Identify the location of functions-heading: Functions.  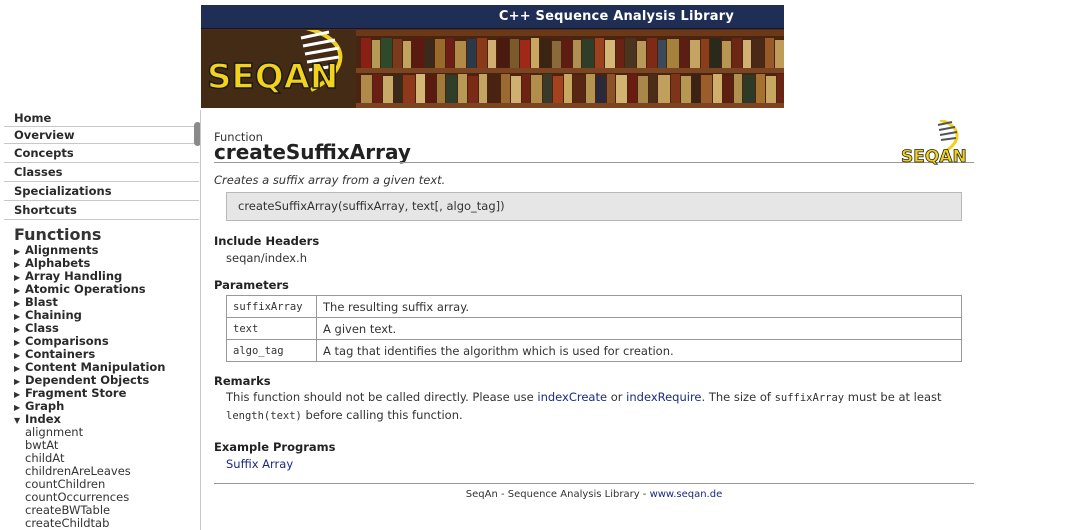
(58, 234).